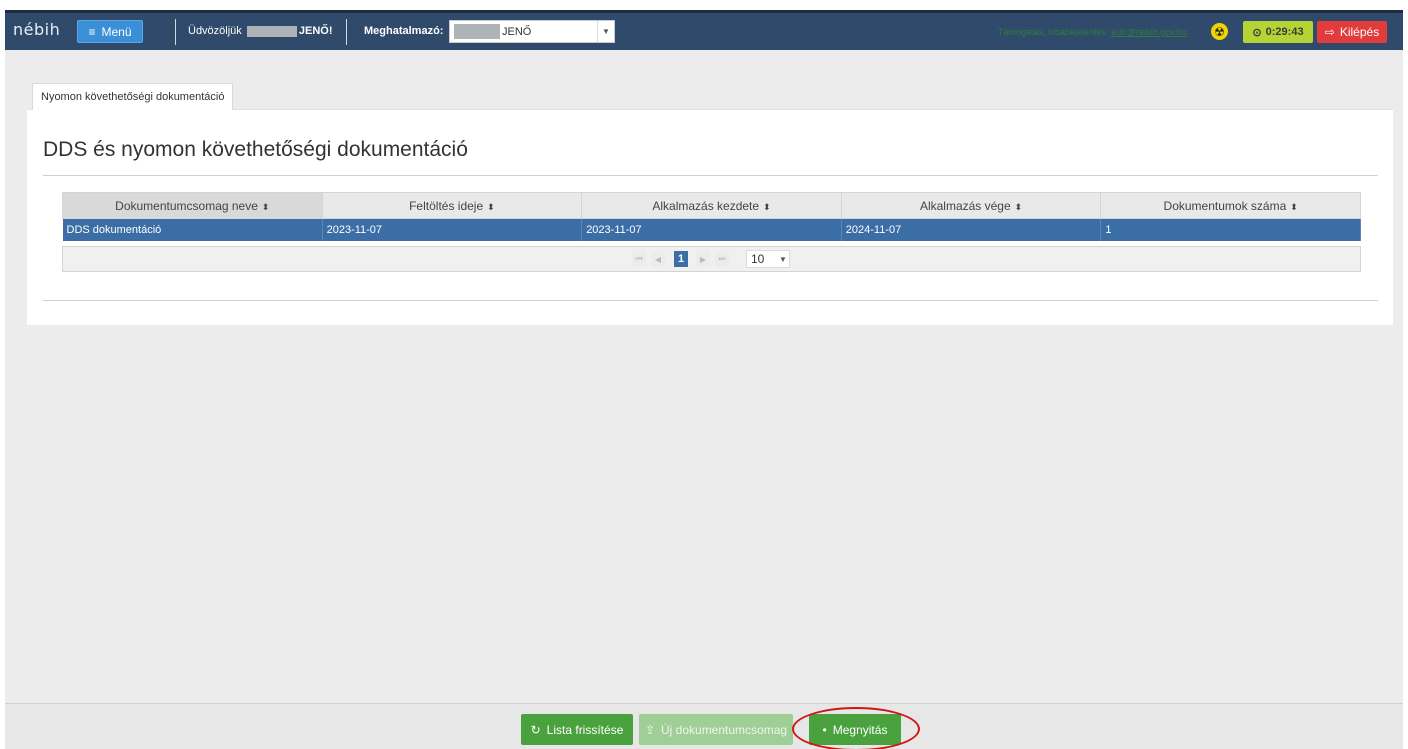 This screenshot has height=749, width=1408. Describe the element at coordinates (271, 31) in the screenshot. I see `redacted-name` at that location.